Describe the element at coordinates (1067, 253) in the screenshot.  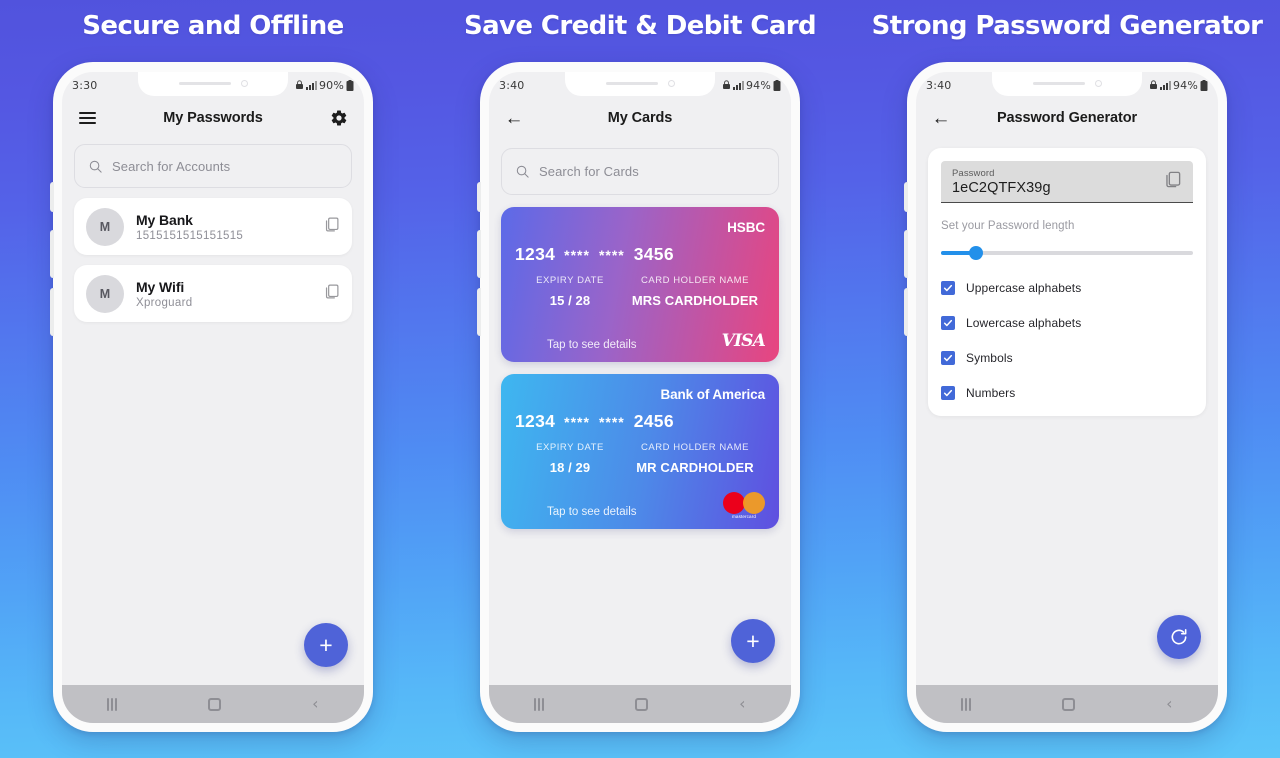
I see `password-length-slider` at that location.